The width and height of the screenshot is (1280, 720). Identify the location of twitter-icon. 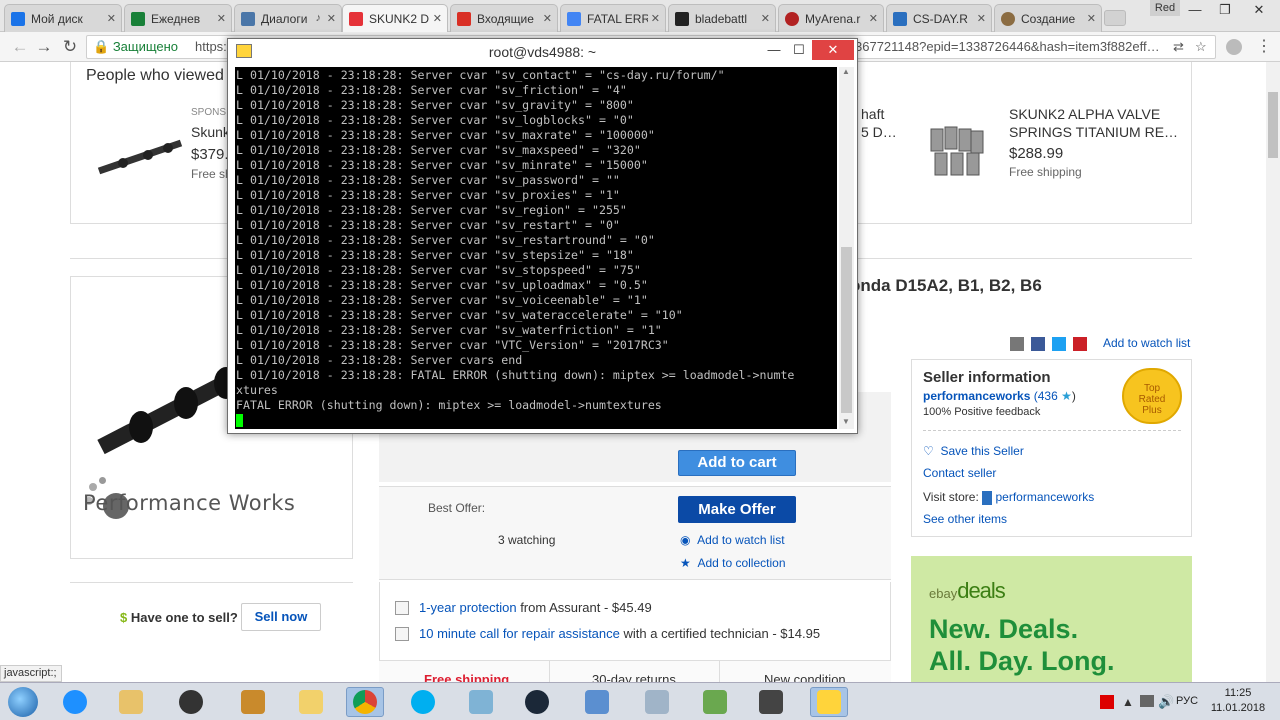
(1059, 344).